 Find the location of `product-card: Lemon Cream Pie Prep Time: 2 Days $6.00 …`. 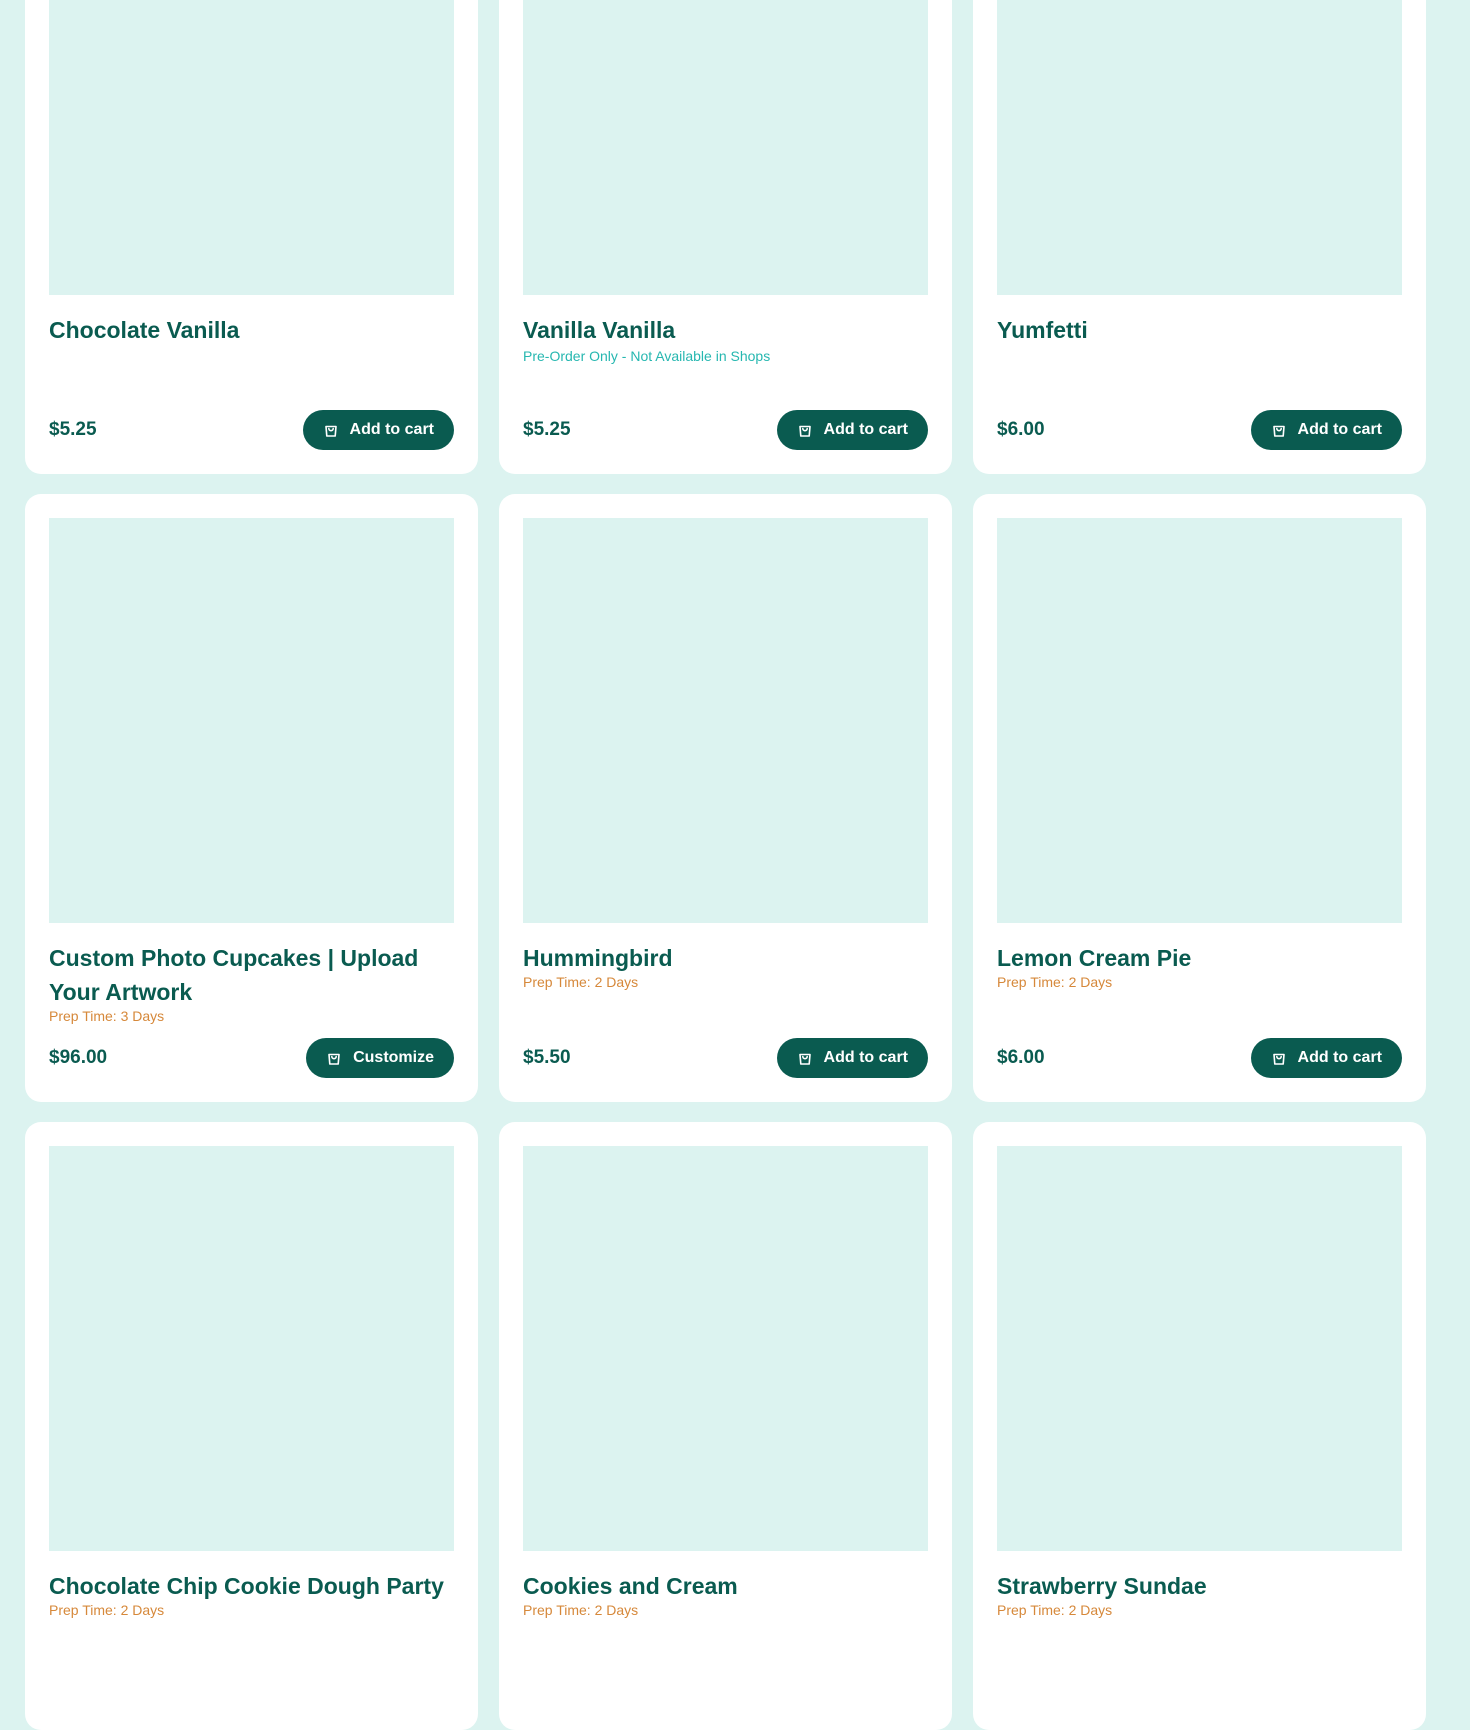

product-card: Lemon Cream Pie Prep Time: 2 Days $6.00 … is located at coordinates (1199, 798).